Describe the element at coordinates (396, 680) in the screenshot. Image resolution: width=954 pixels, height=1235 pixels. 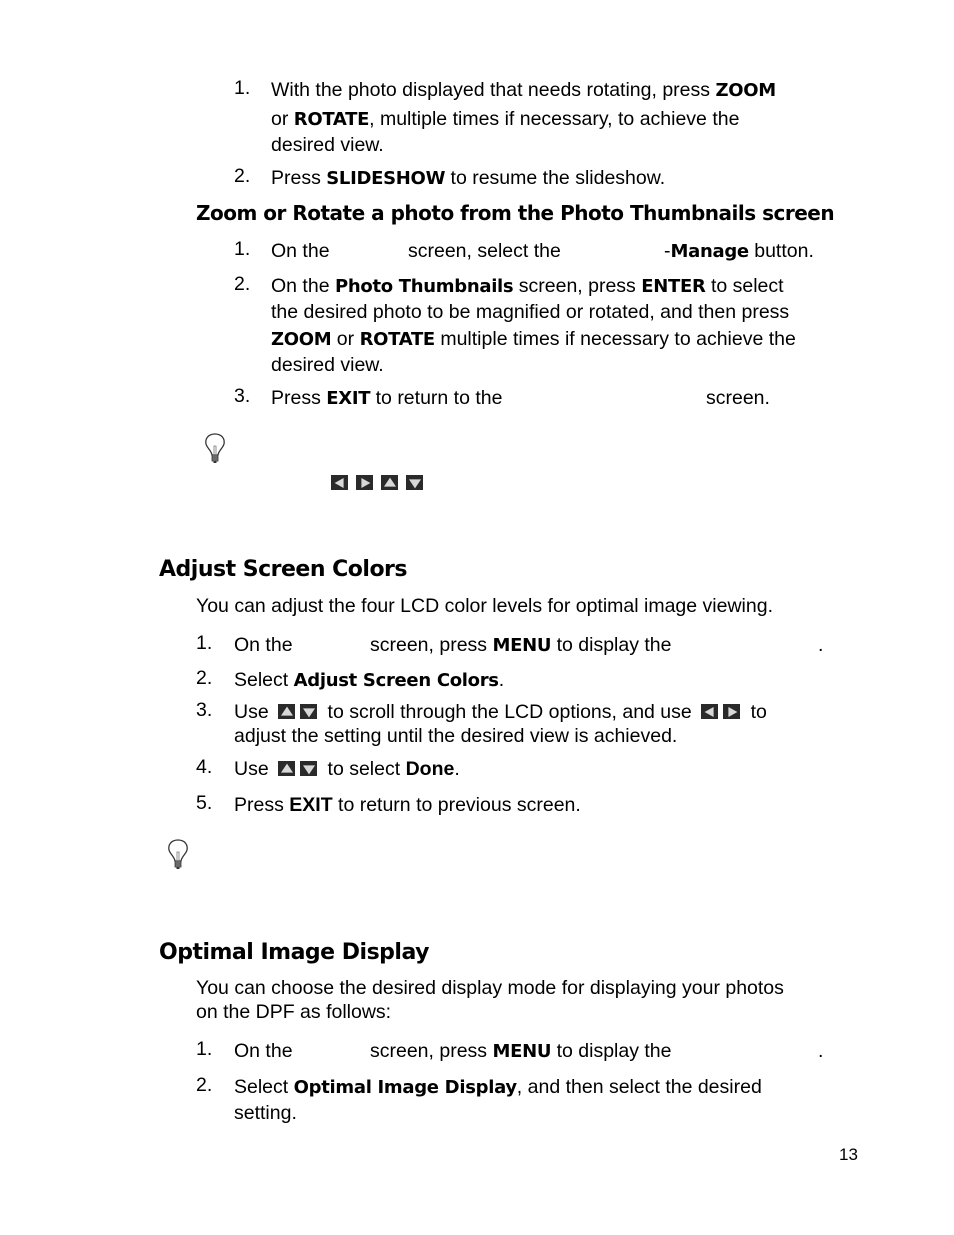
I see `menu-option-label: Adjust Screen Colors` at that location.